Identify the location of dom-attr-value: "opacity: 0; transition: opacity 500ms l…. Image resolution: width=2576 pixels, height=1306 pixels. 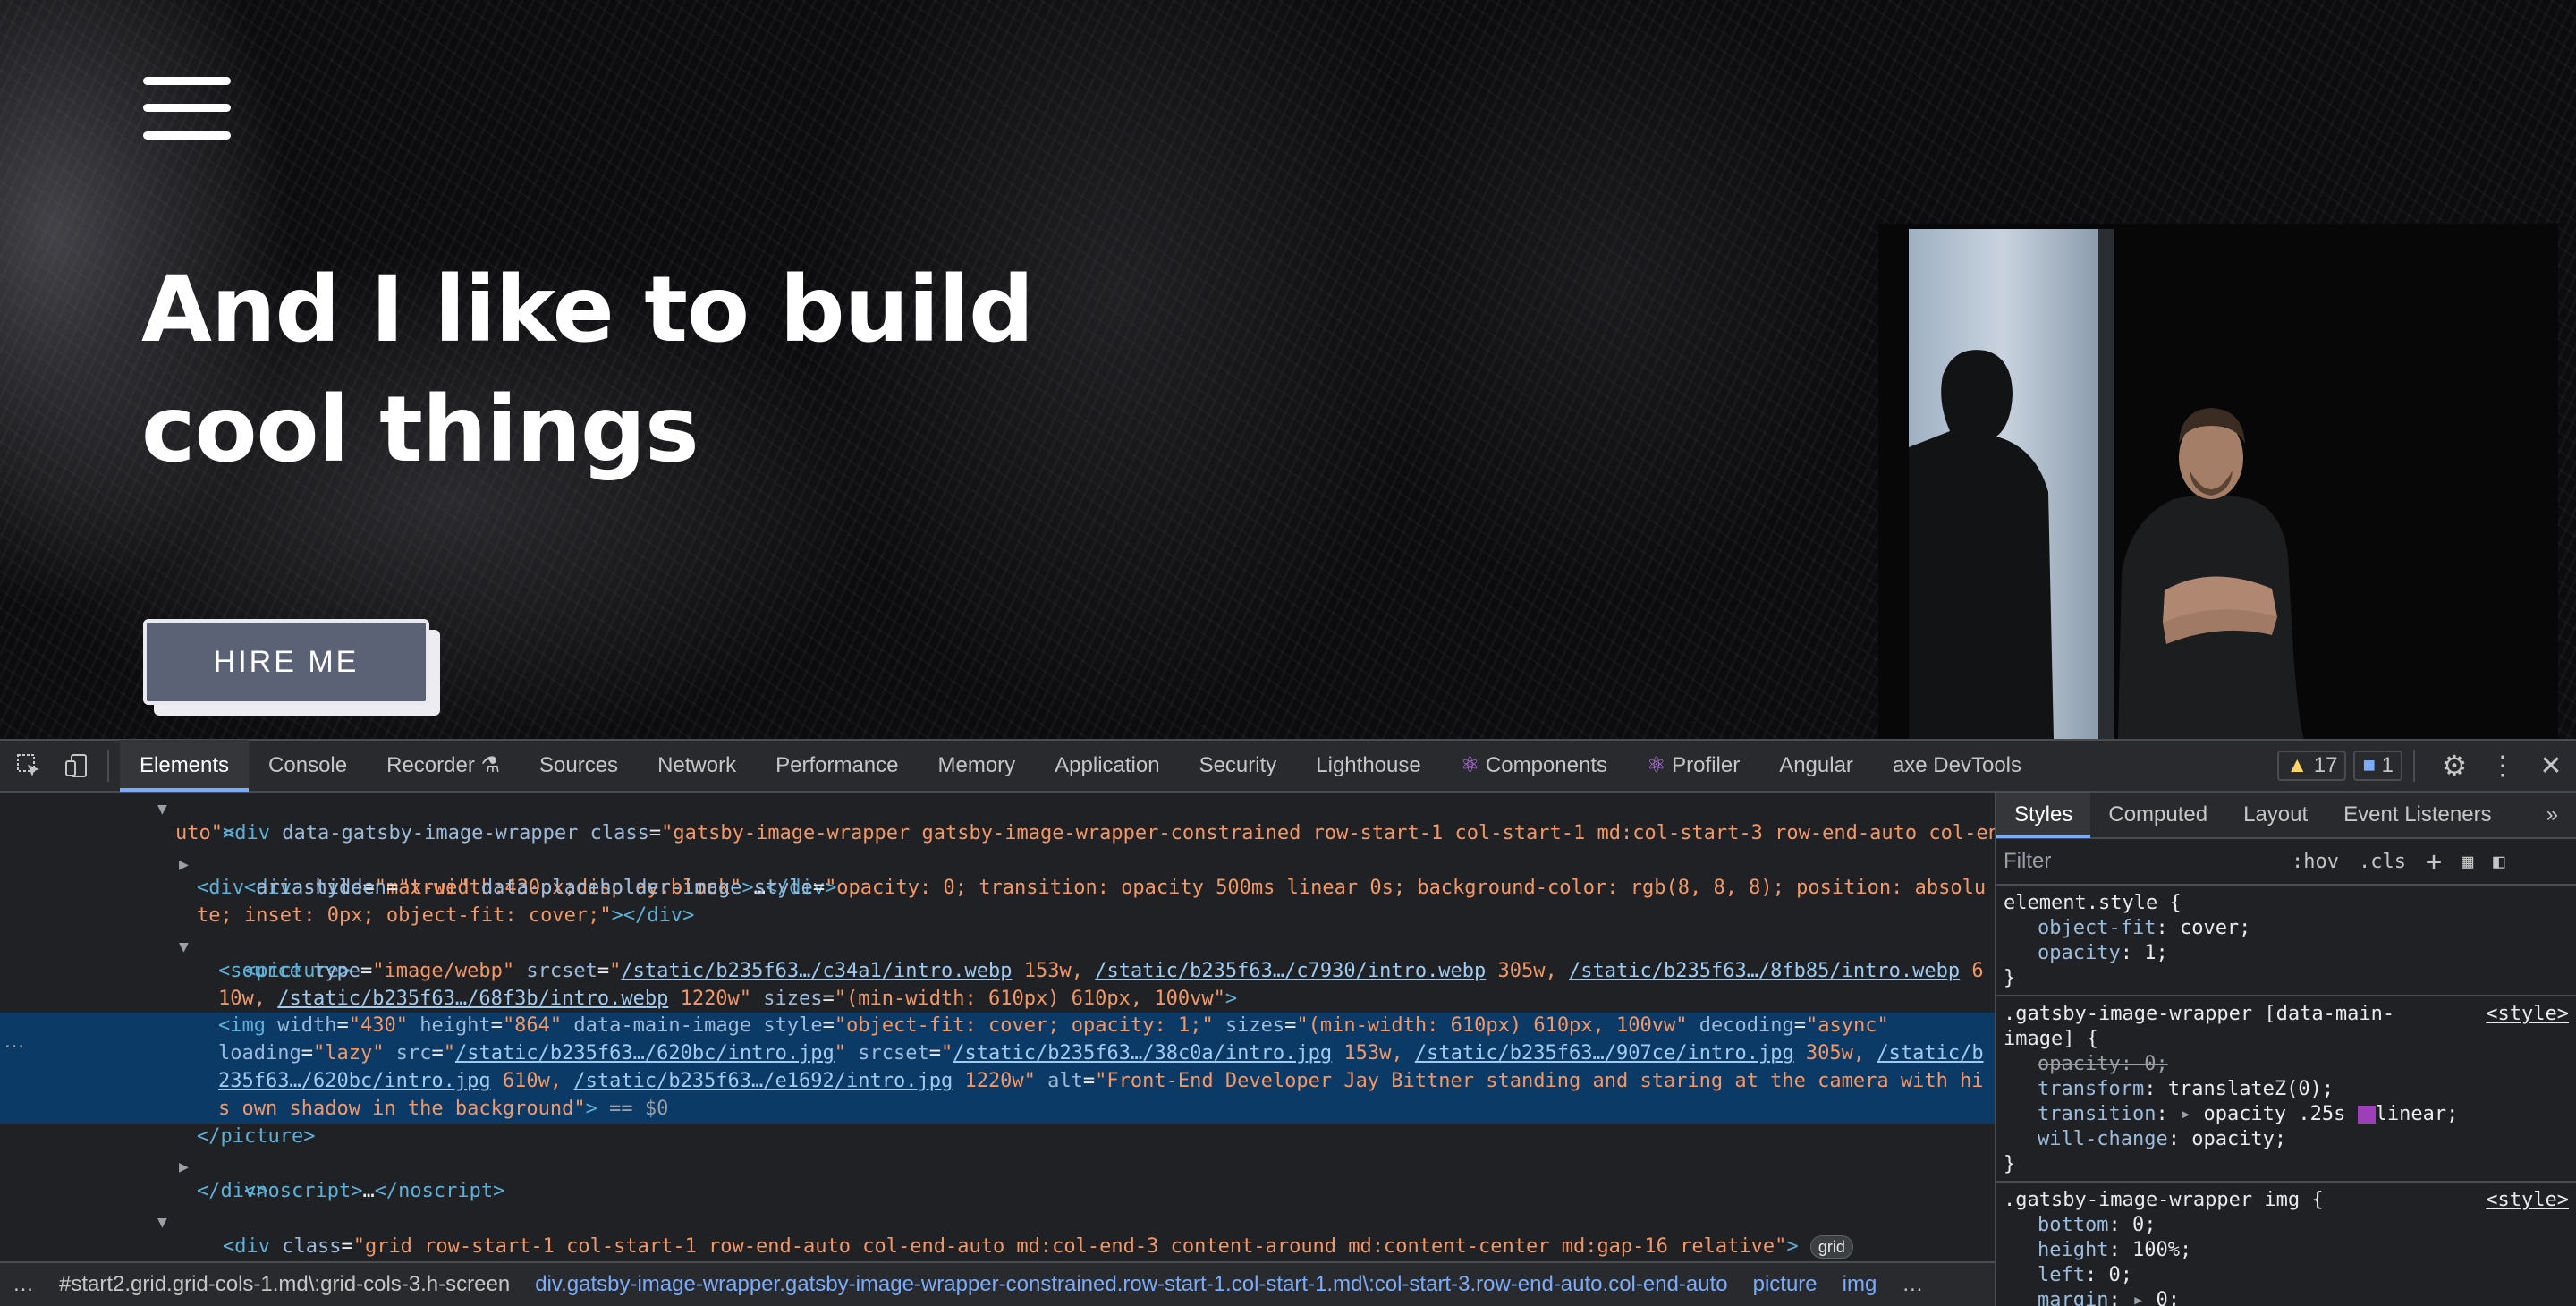
(1406, 889).